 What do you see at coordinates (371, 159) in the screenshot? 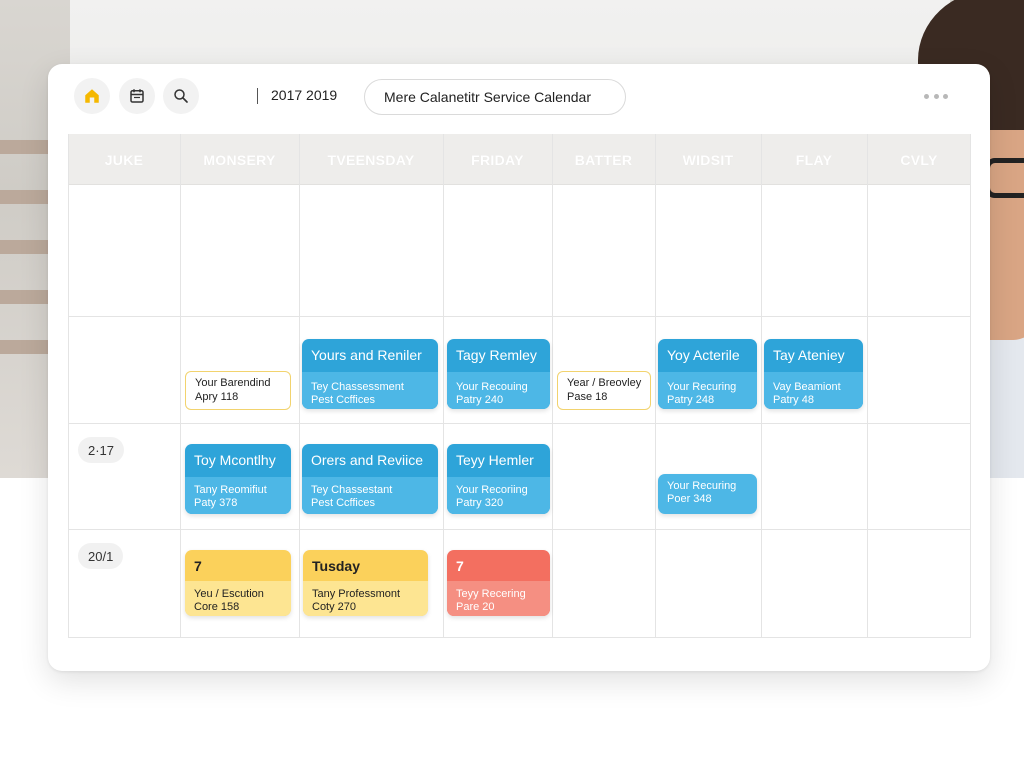
I see `column-header: TVEENSDAY` at bounding box center [371, 159].